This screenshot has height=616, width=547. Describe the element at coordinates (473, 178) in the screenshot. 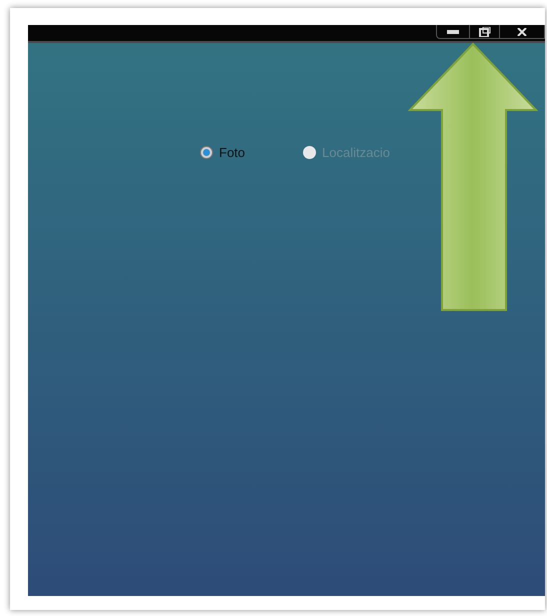

I see `arrow-icon` at that location.